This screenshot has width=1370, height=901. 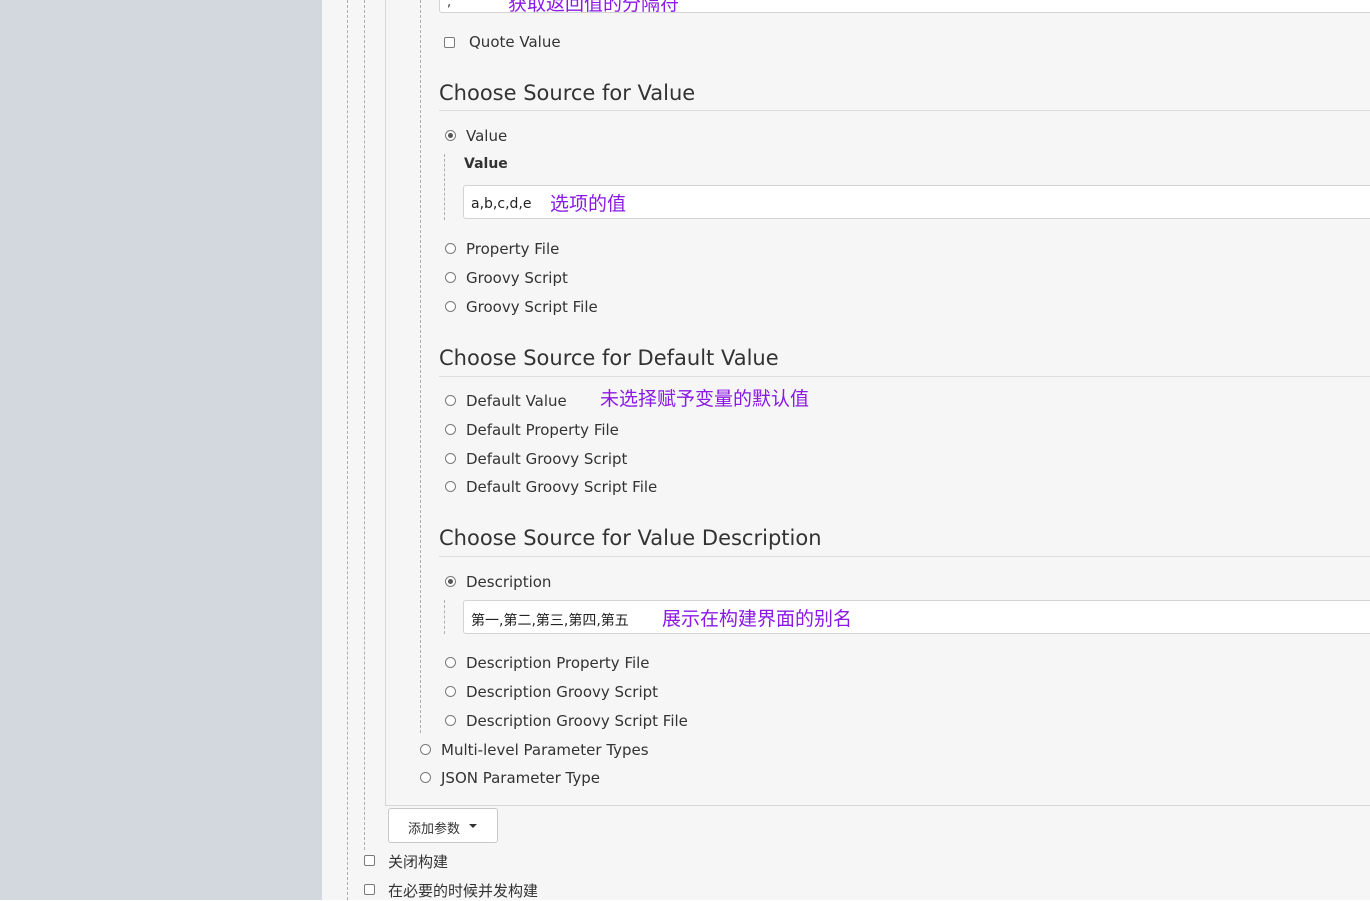 I want to click on radio-description-groovy-script-file-label: Description Groovy Script File, so click(x=577, y=721).